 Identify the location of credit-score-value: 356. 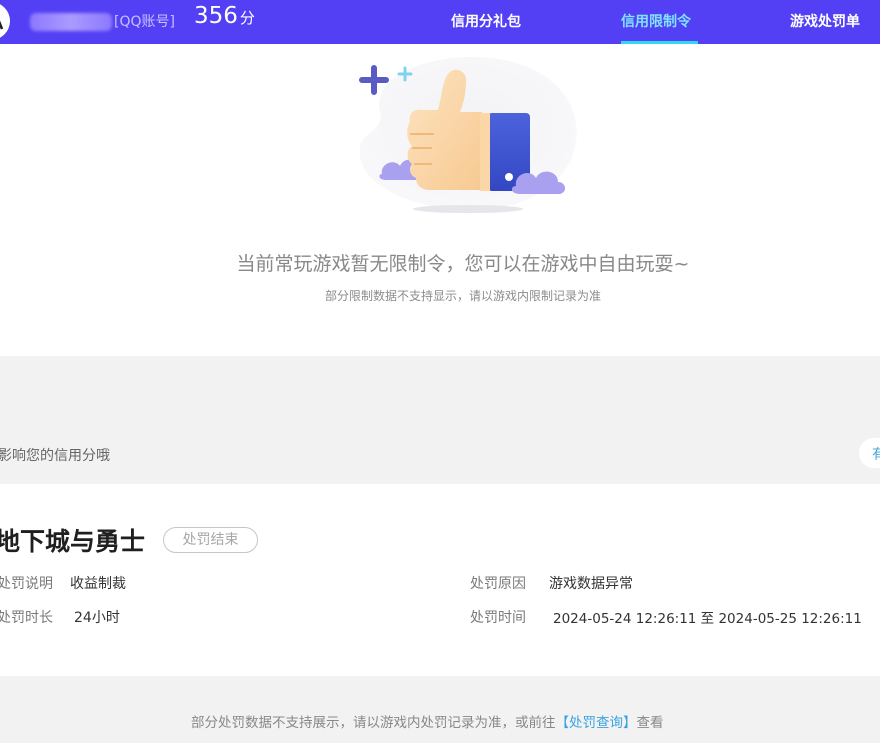
(216, 16).